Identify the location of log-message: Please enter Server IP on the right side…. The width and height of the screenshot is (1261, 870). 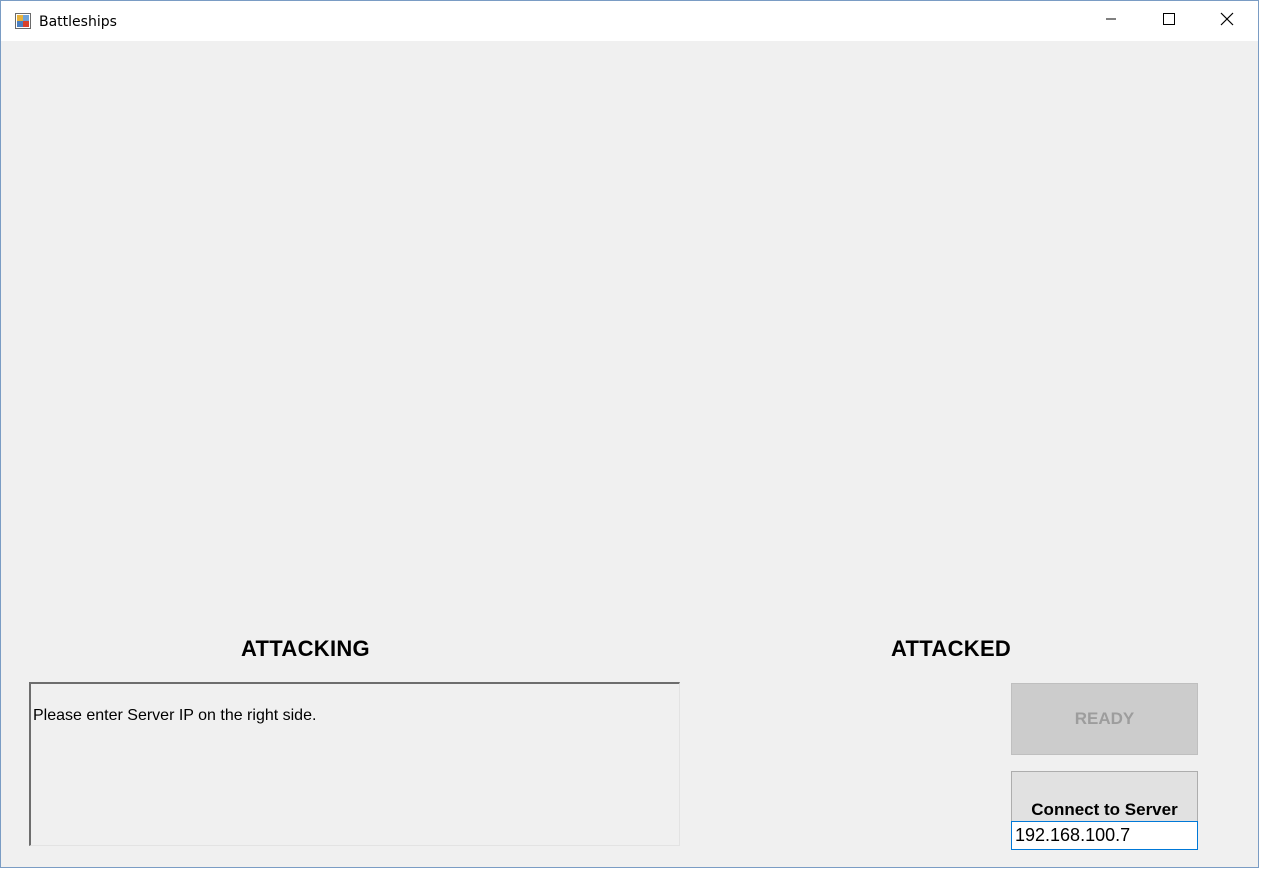
(175, 715).